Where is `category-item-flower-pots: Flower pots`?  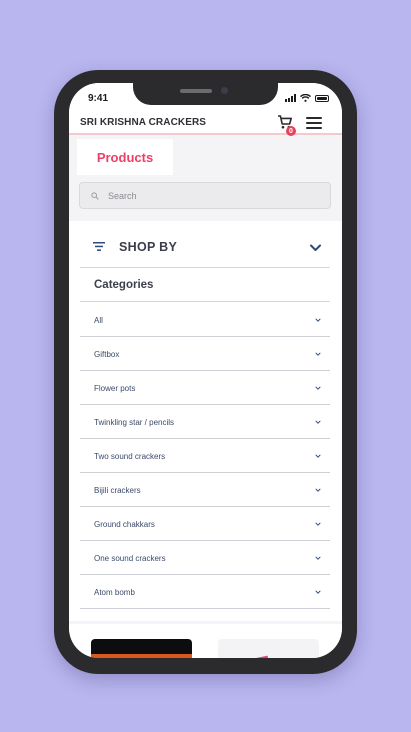
category-item-flower-pots: Flower pots is located at coordinates (205, 388).